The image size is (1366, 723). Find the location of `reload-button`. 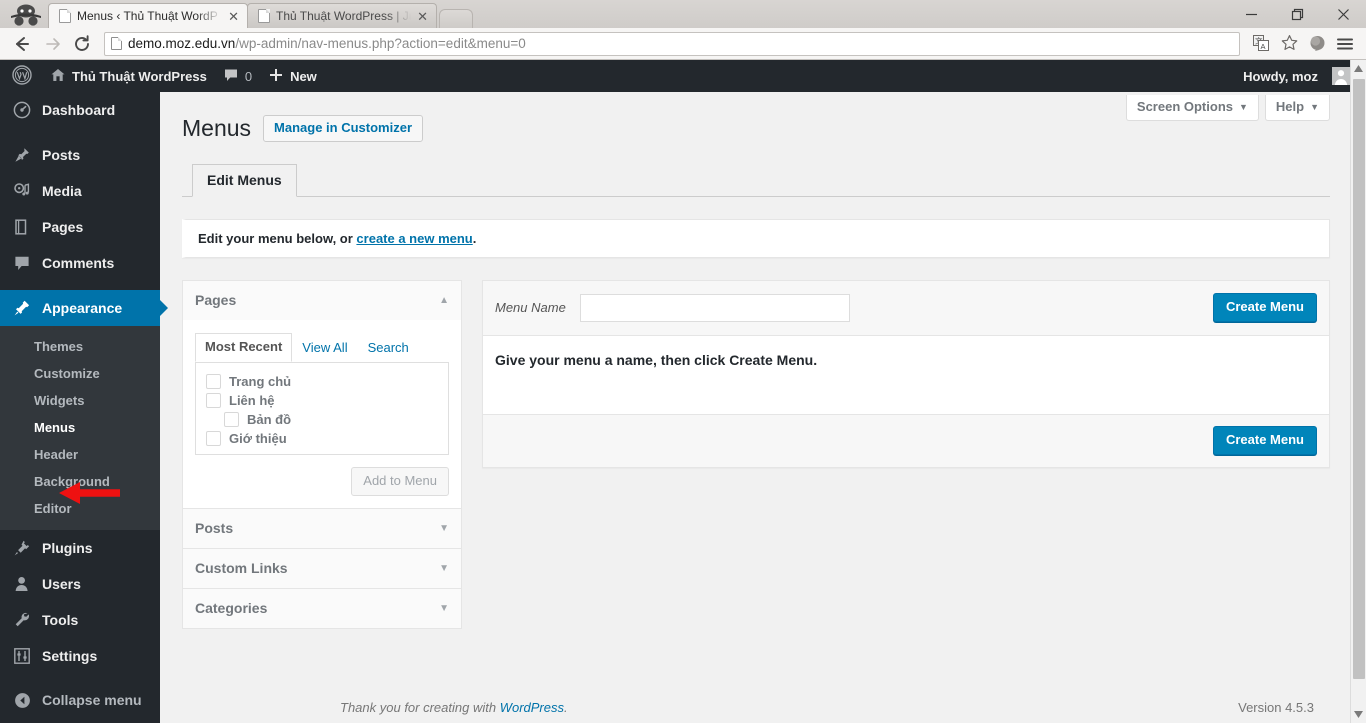

reload-button is located at coordinates (82, 44).